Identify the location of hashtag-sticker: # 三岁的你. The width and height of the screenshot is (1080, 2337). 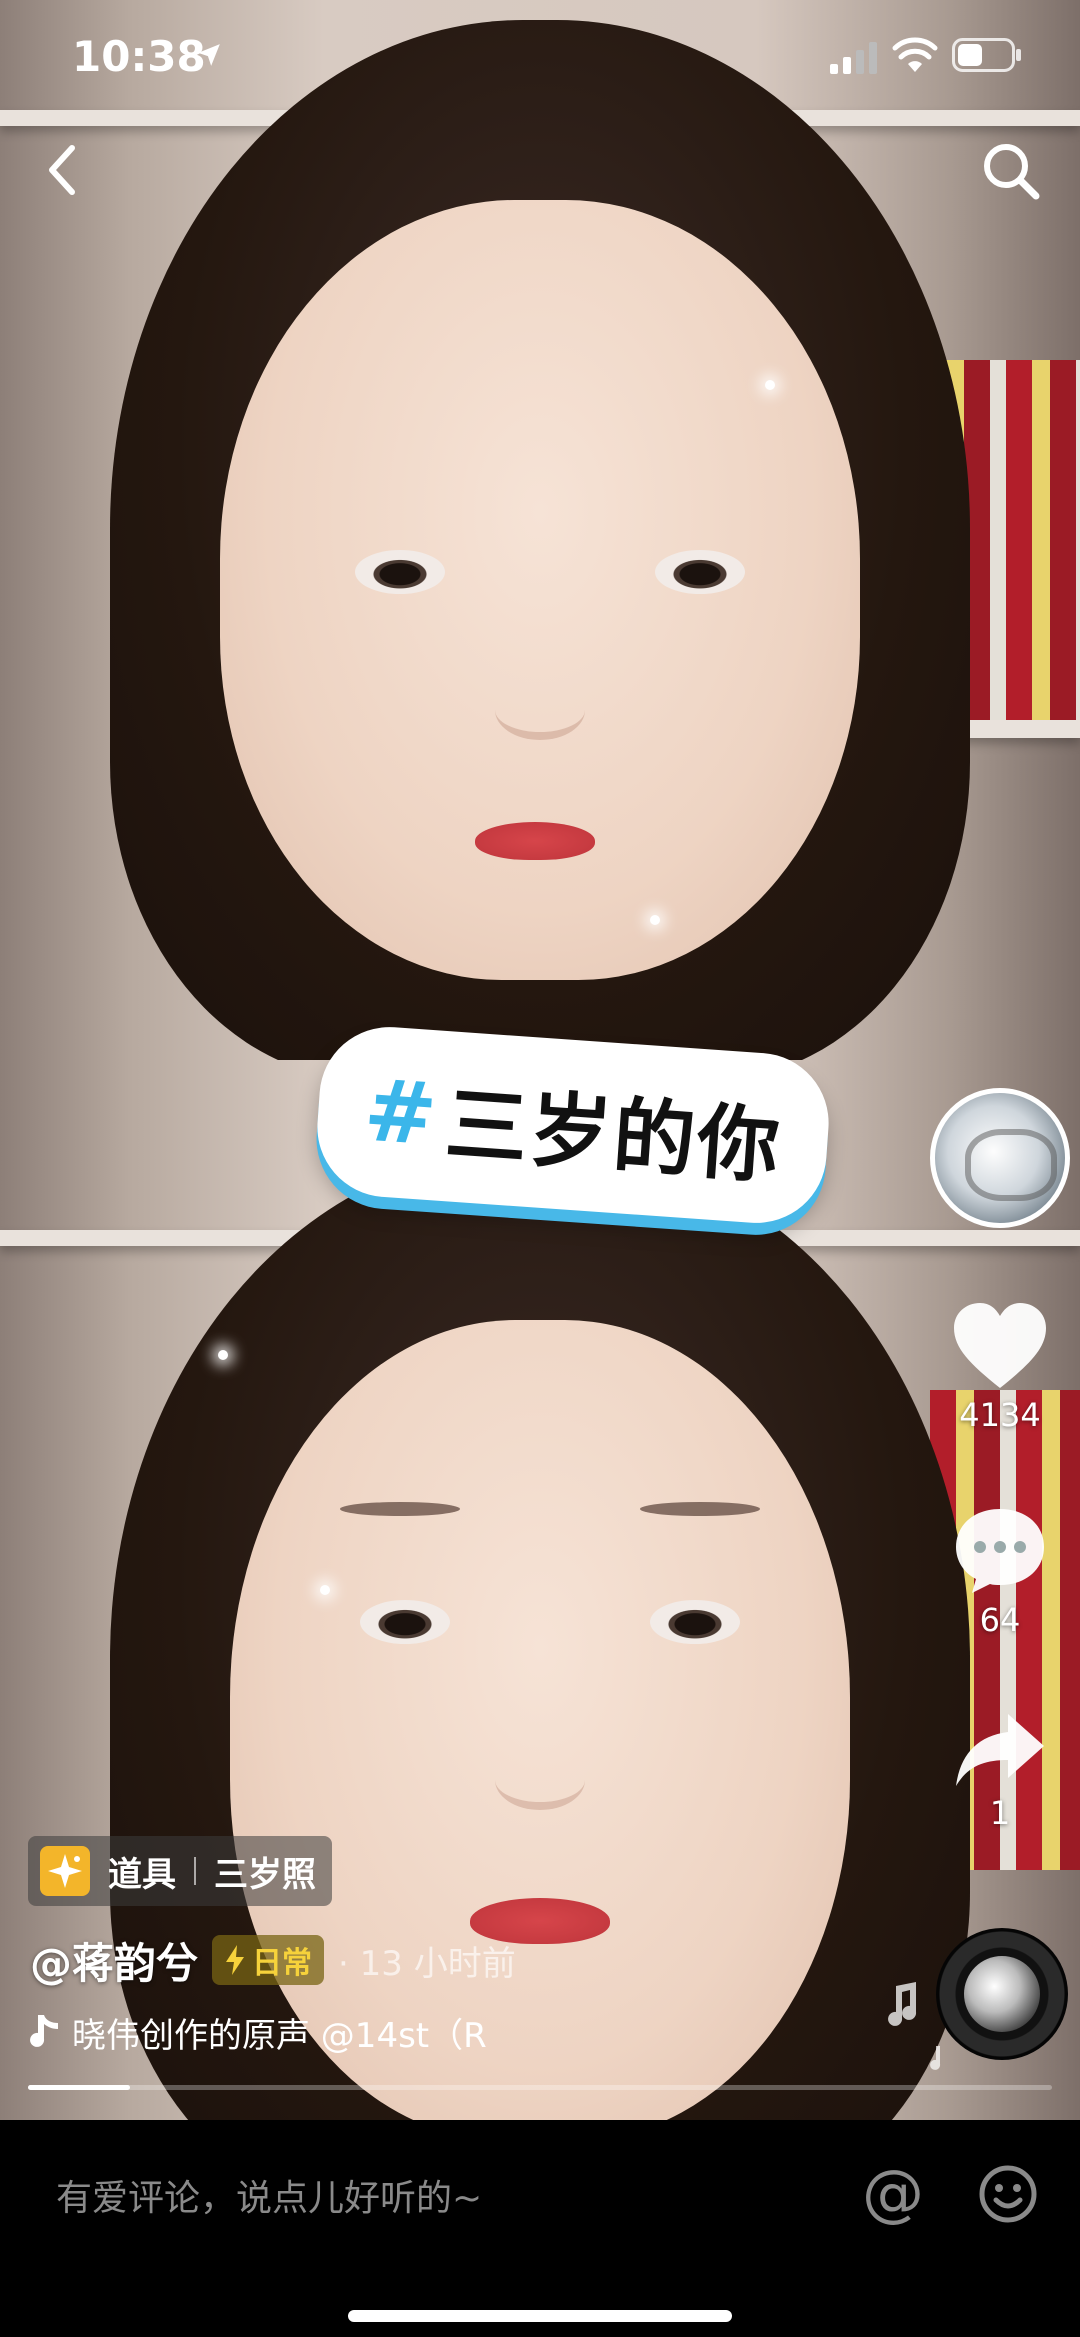
(573, 1125).